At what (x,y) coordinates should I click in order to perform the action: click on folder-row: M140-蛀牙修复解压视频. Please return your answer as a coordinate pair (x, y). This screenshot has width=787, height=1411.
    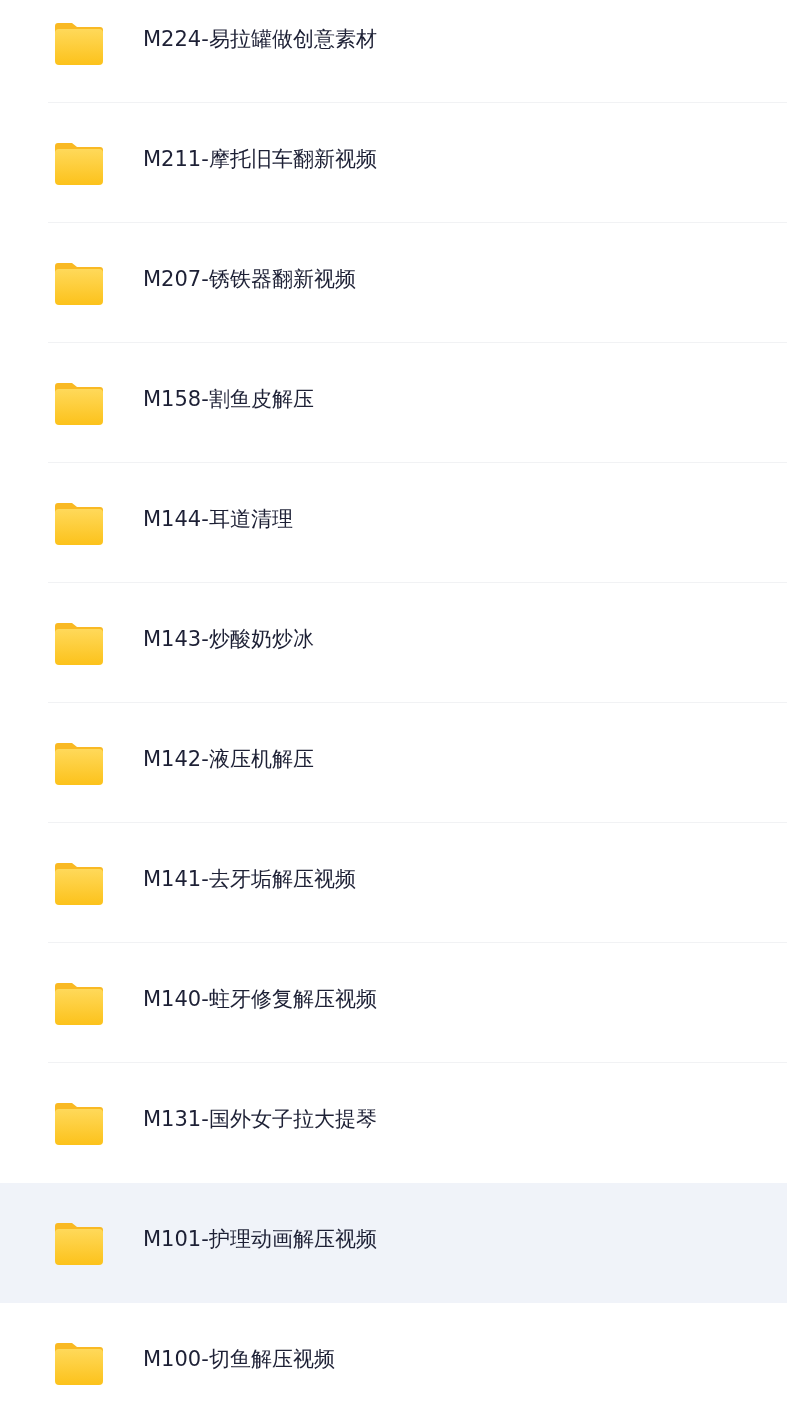
    Looking at the image, I should click on (393, 1003).